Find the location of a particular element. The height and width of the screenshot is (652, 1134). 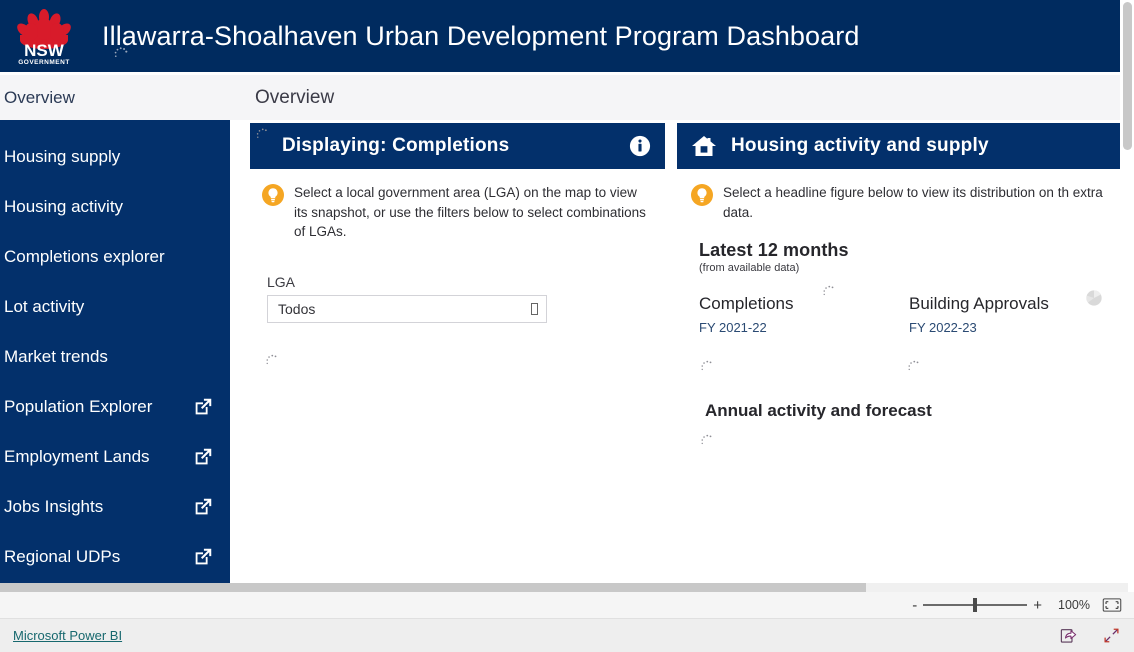

center-card-loading-spinner is located at coordinates (263, 134).